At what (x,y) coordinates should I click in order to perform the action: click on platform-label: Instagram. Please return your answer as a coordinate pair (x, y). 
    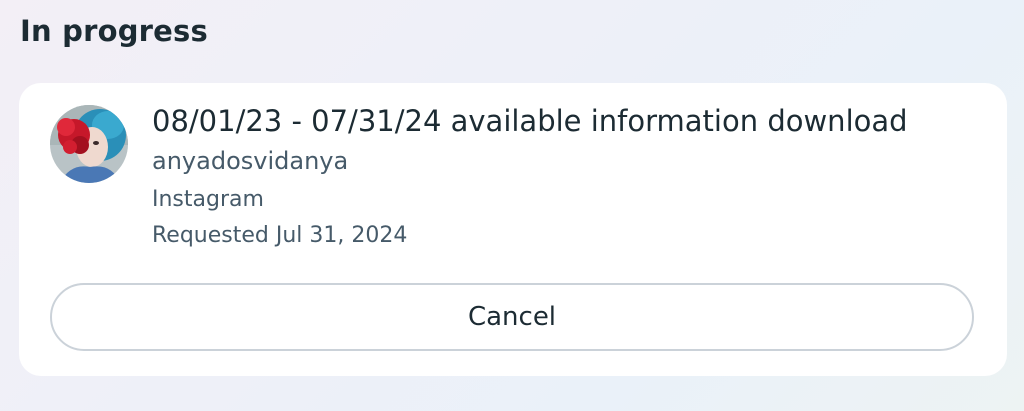
    Looking at the image, I should click on (208, 199).